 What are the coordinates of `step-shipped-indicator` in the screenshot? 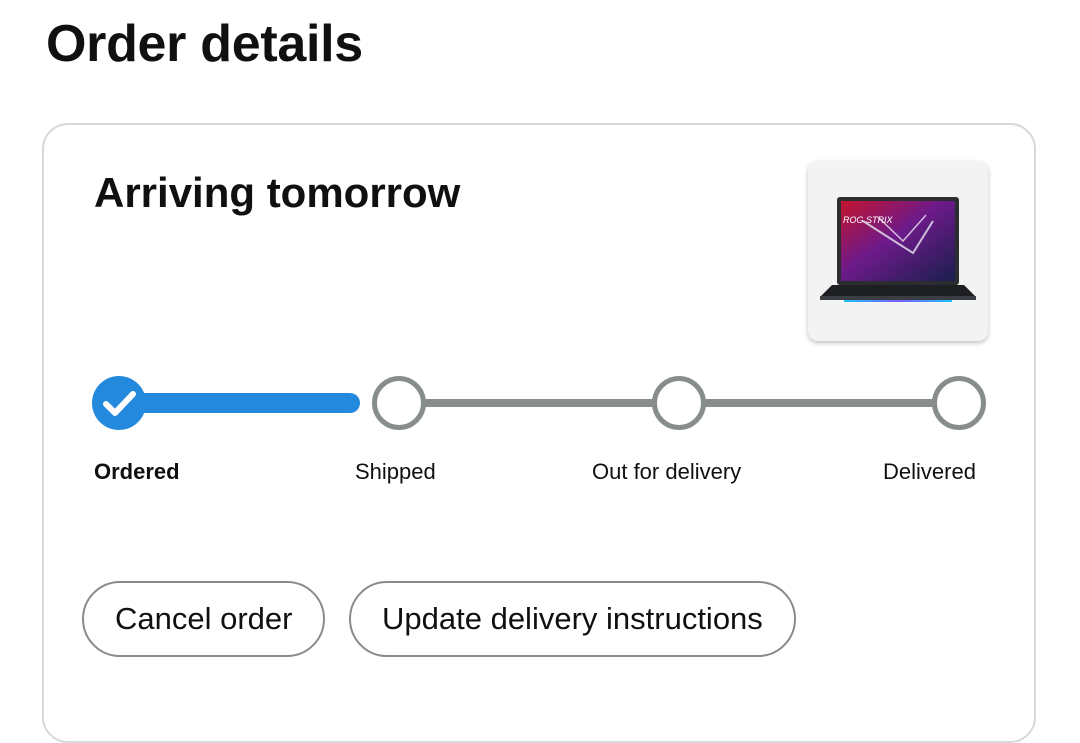 It's located at (399, 403).